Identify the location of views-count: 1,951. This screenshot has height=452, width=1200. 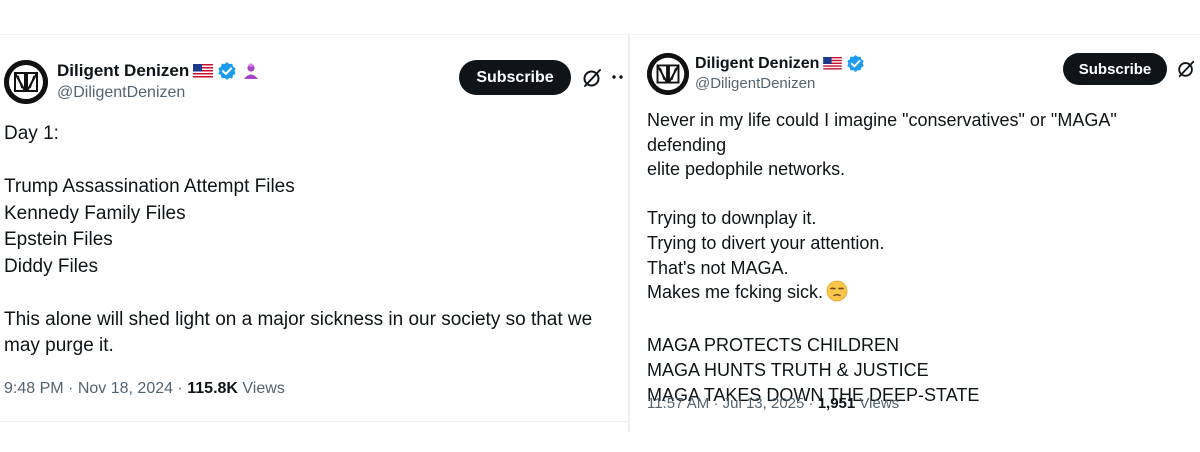
(836, 403).